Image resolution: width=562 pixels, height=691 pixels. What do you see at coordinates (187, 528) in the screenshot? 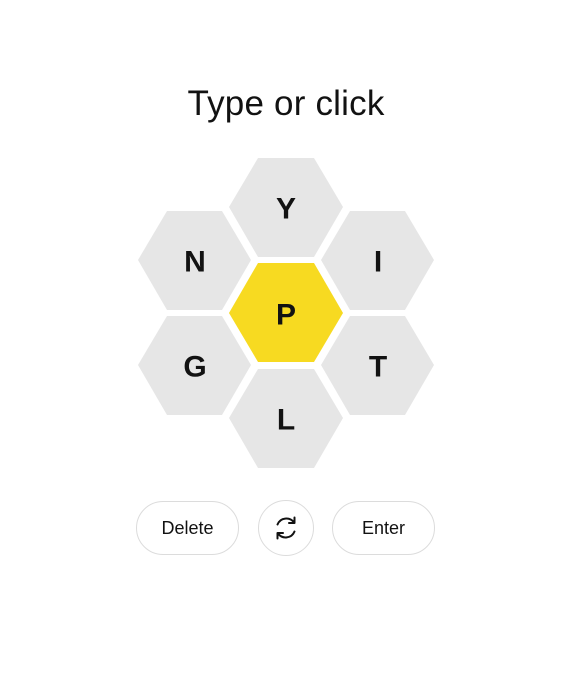
I see `delete-button: Delete` at bounding box center [187, 528].